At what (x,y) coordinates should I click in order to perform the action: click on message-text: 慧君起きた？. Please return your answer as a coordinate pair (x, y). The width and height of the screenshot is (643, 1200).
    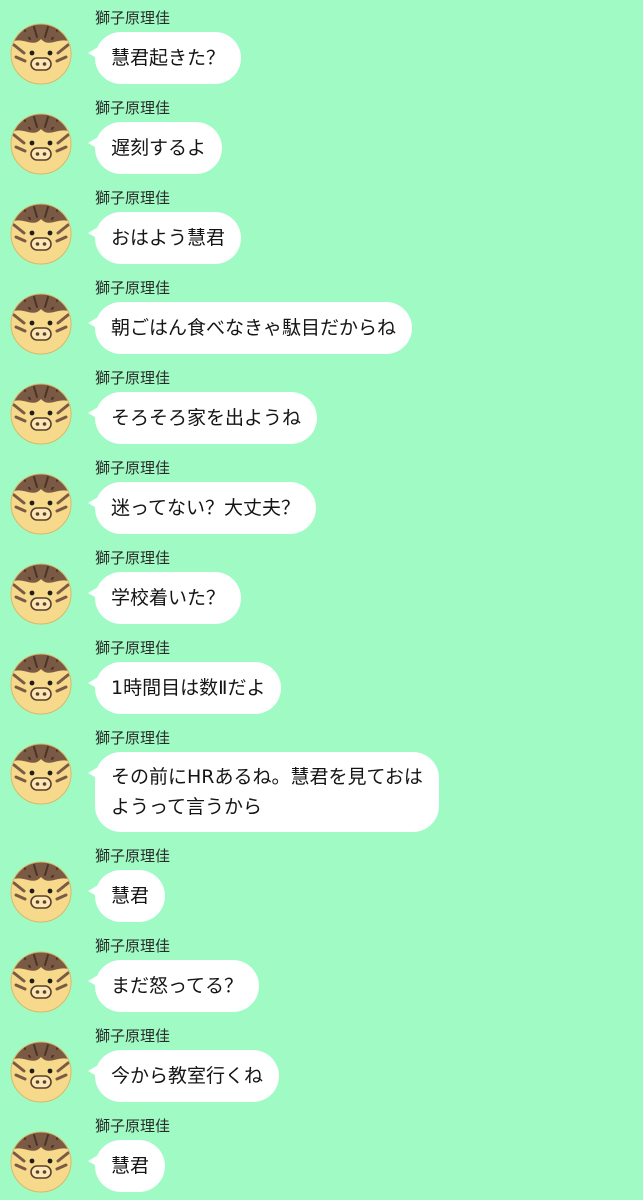
    Looking at the image, I should click on (168, 58).